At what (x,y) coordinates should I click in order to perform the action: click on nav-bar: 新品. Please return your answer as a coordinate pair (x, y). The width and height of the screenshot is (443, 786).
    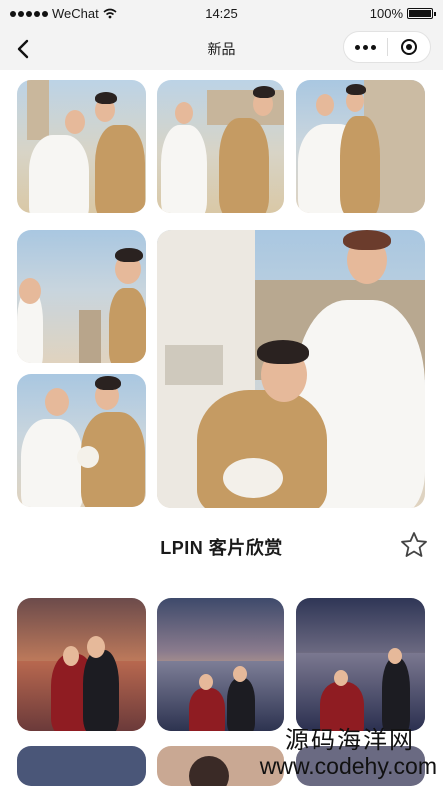
    Looking at the image, I should click on (221, 49).